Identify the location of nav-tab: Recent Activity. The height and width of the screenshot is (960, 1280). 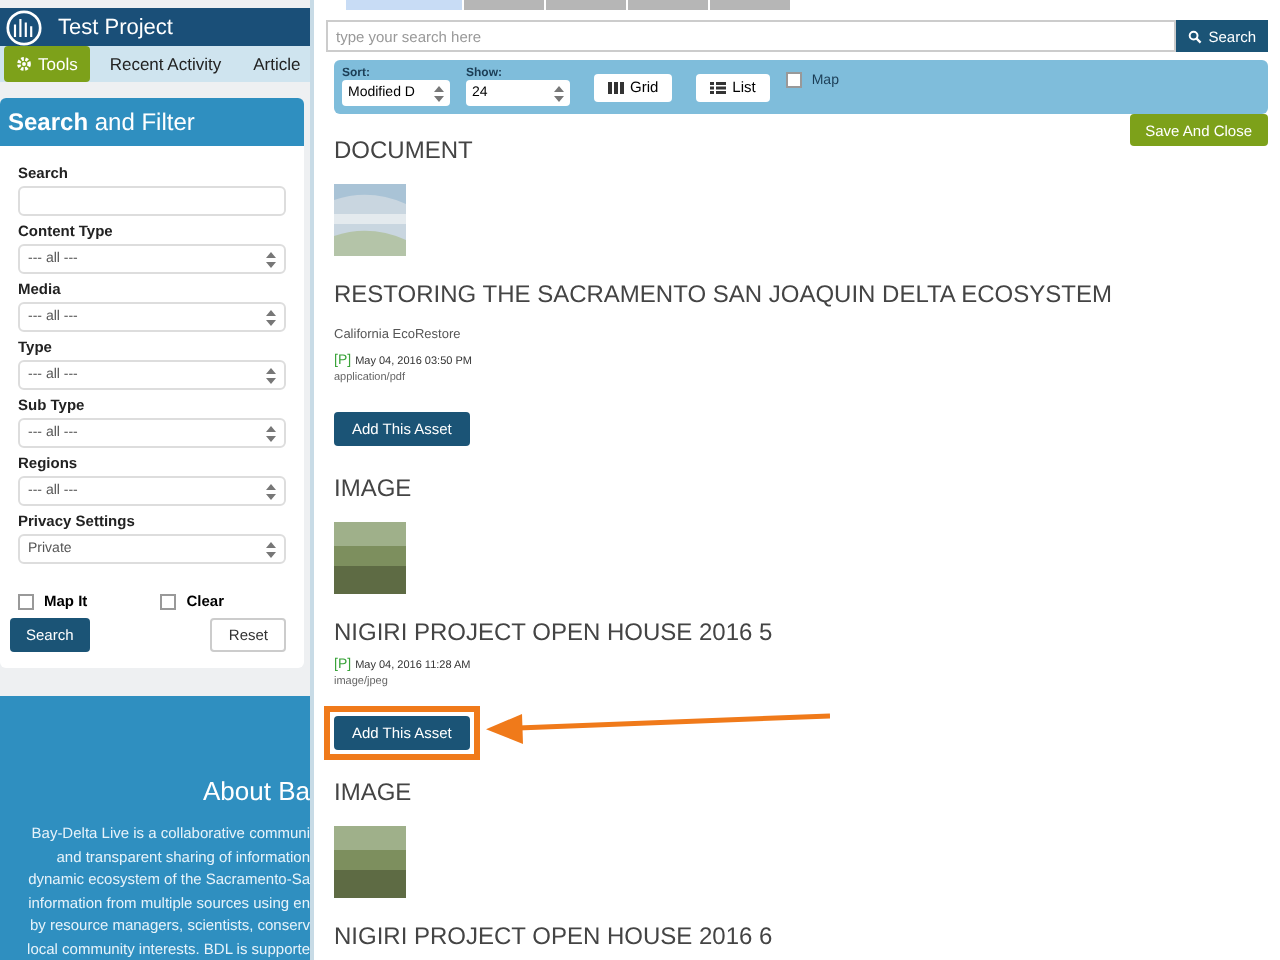
(165, 64).